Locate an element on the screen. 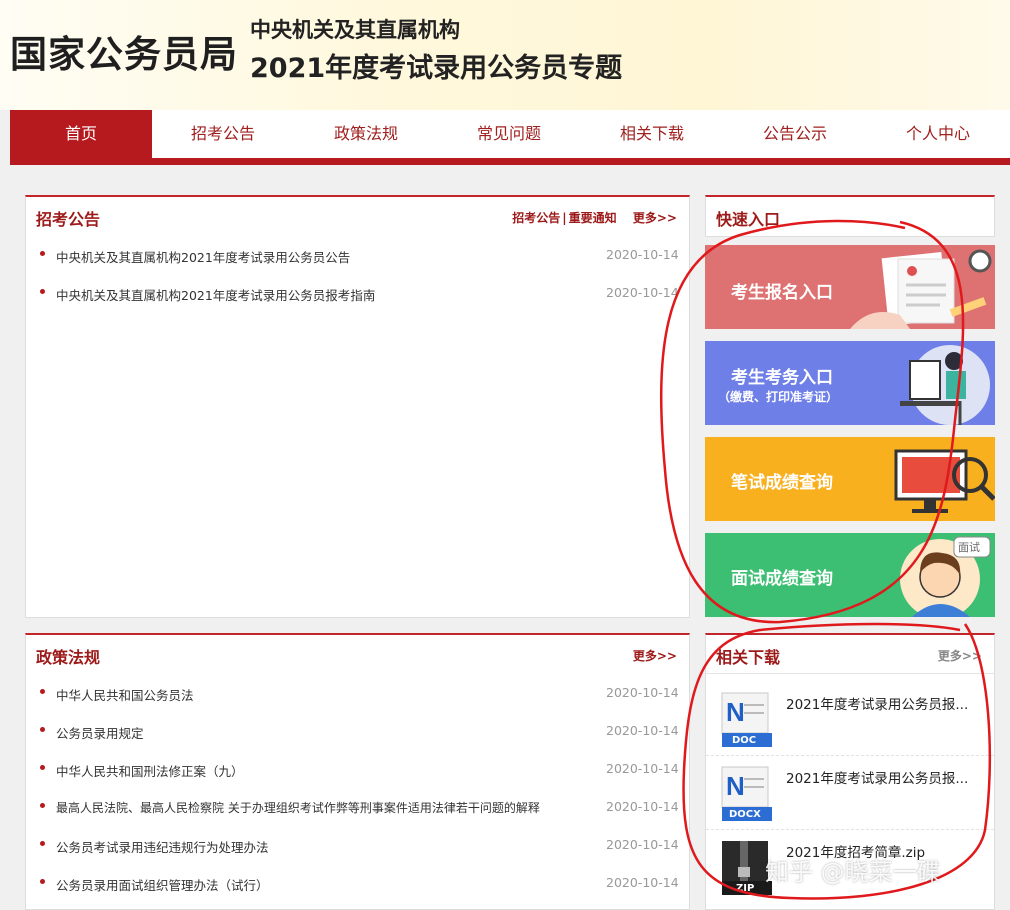 This screenshot has width=1010, height=910. announcements-more-link: 更多>> is located at coordinates (655, 218).